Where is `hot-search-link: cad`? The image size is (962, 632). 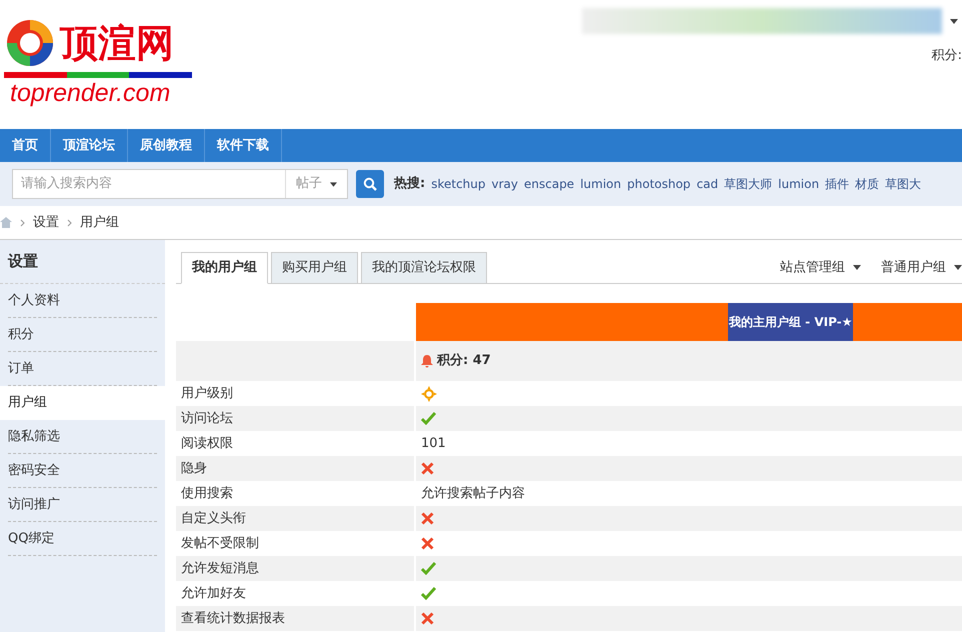 hot-search-link: cad is located at coordinates (707, 184).